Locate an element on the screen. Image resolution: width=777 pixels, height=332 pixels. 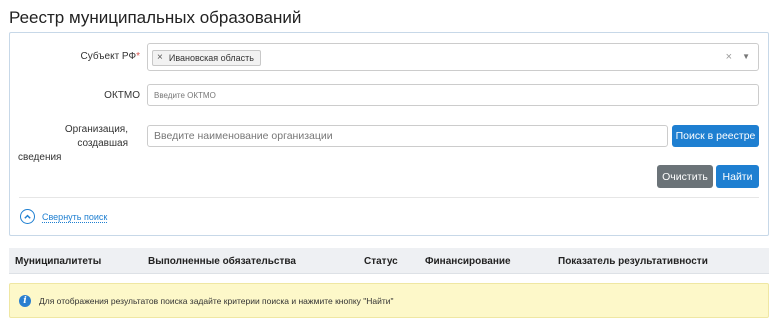
column-header-financing: Финансирование is located at coordinates (468, 261).